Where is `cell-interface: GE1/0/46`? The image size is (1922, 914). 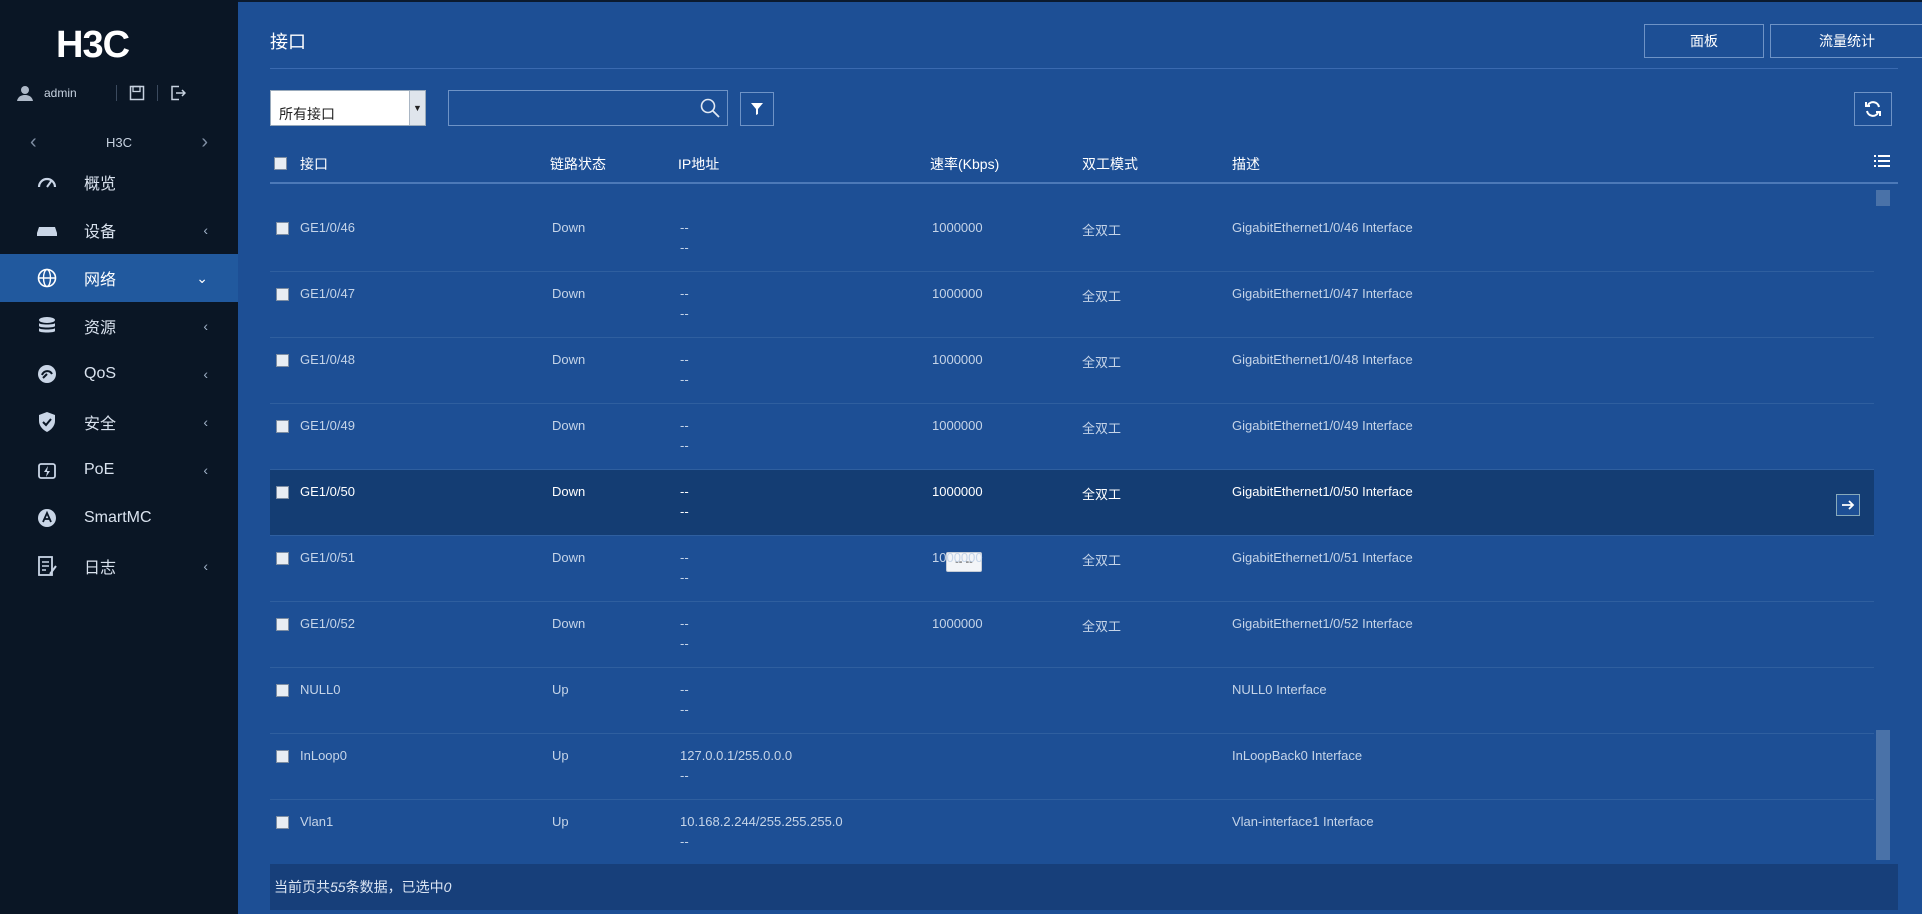
cell-interface: GE1/0/46 is located at coordinates (327, 227).